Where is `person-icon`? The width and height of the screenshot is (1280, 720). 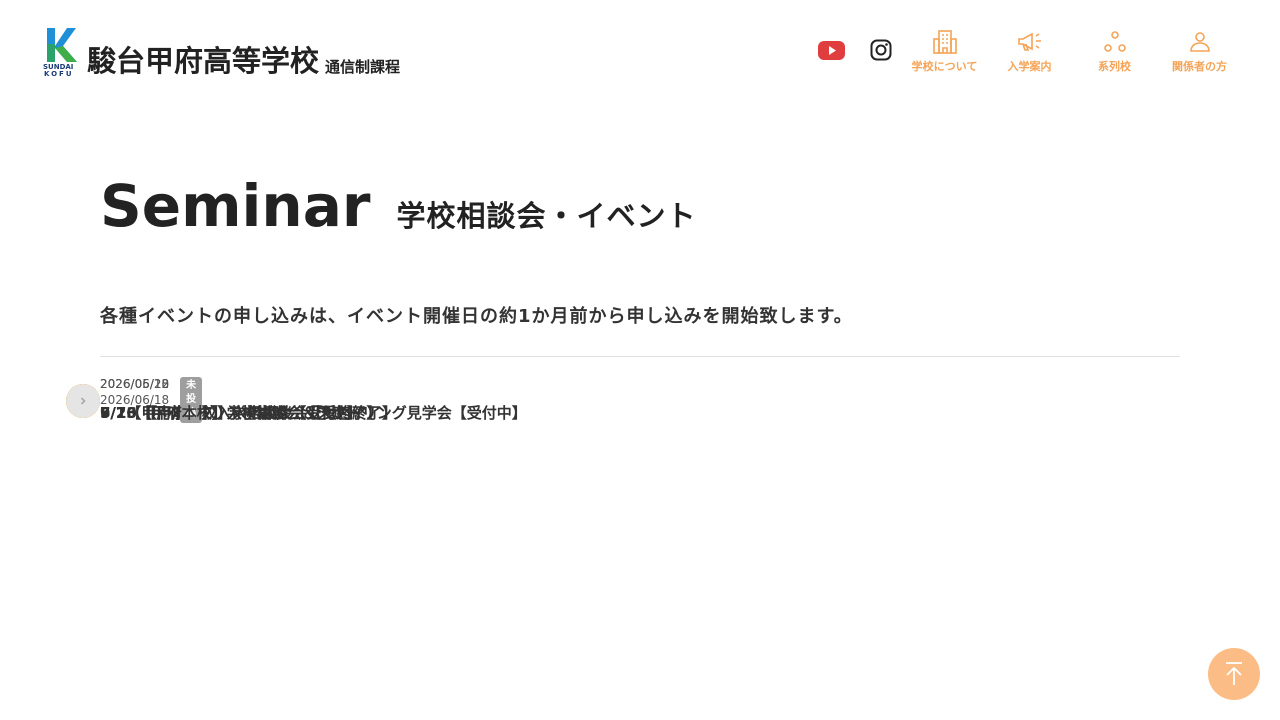 person-icon is located at coordinates (1200, 42).